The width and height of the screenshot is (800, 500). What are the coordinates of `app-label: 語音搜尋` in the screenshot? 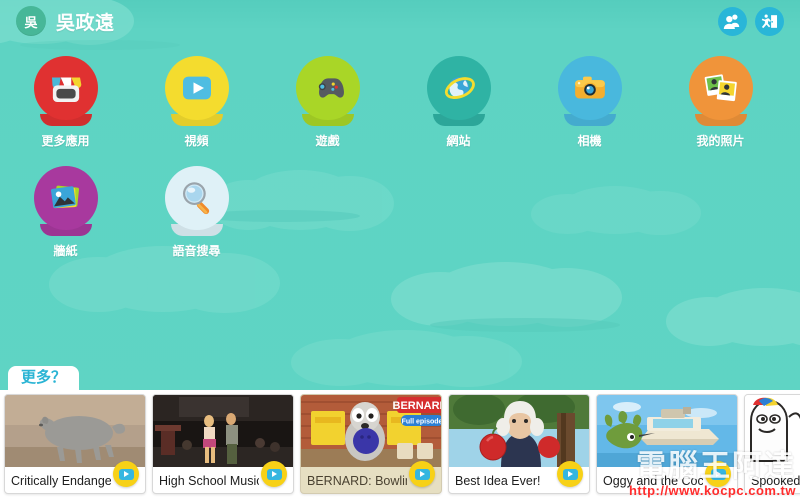 It's located at (196, 251).